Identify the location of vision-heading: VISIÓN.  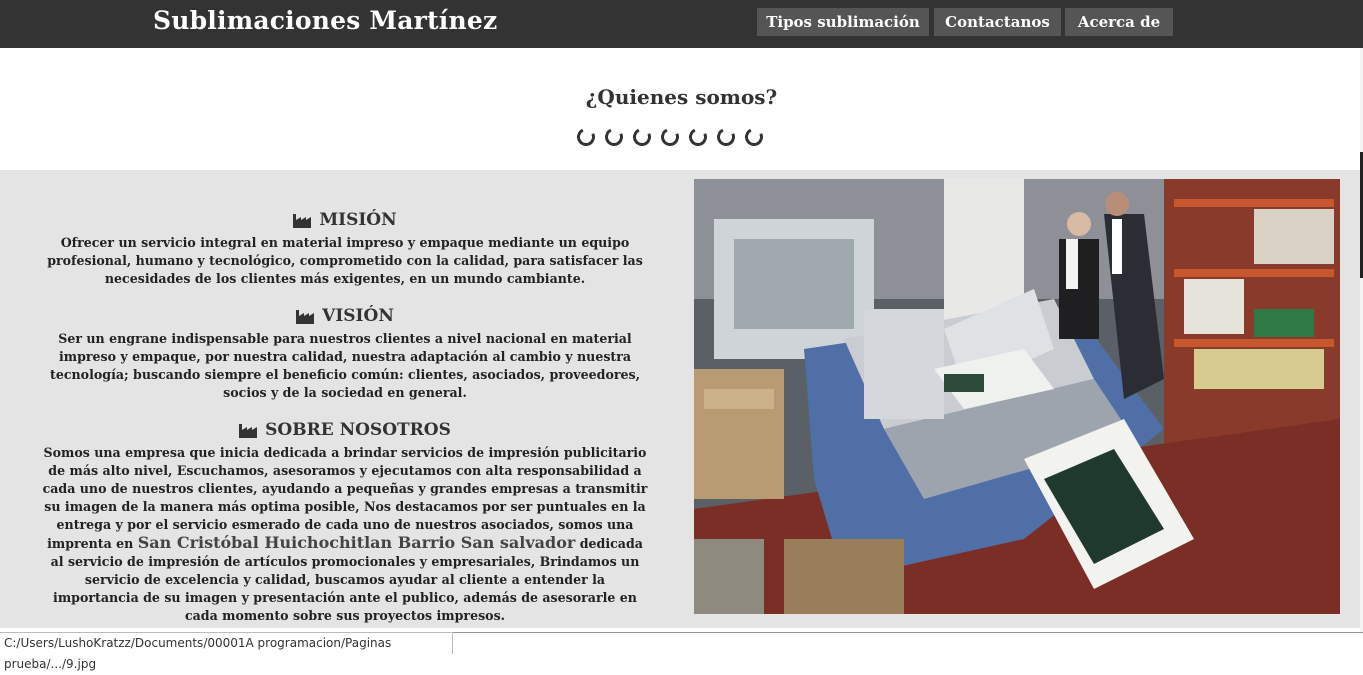
(345, 316).